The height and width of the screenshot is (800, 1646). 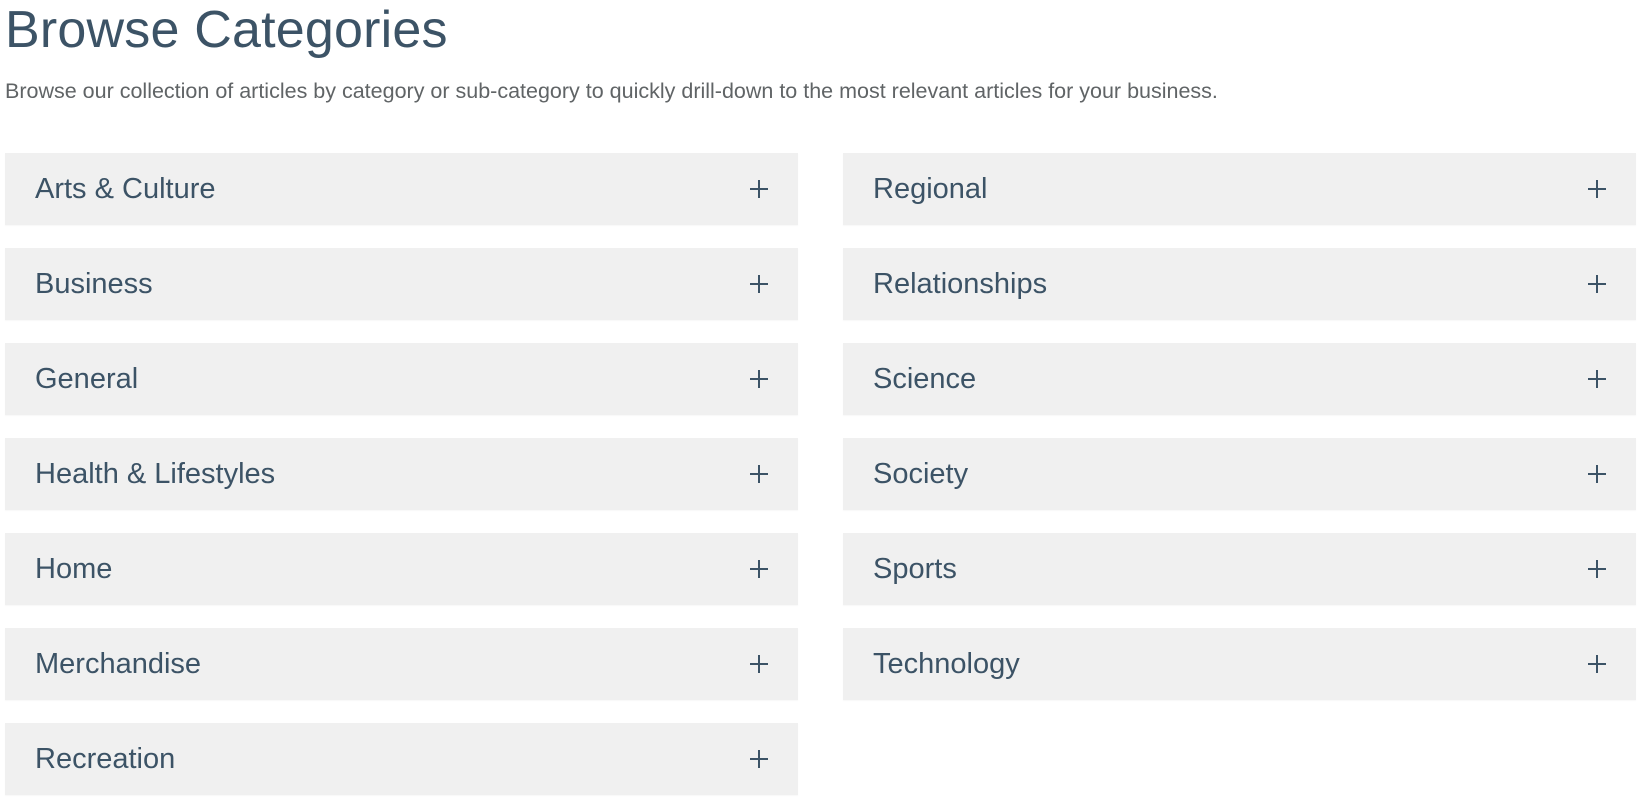 I want to click on category-science: Science, so click(x=1239, y=379).